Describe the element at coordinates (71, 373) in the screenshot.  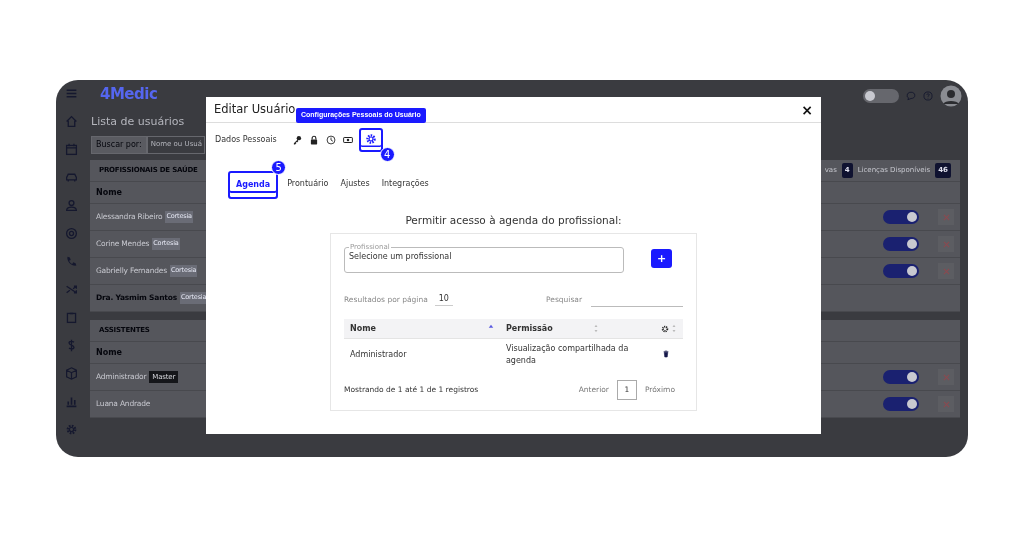
I see `cube-icon` at that location.